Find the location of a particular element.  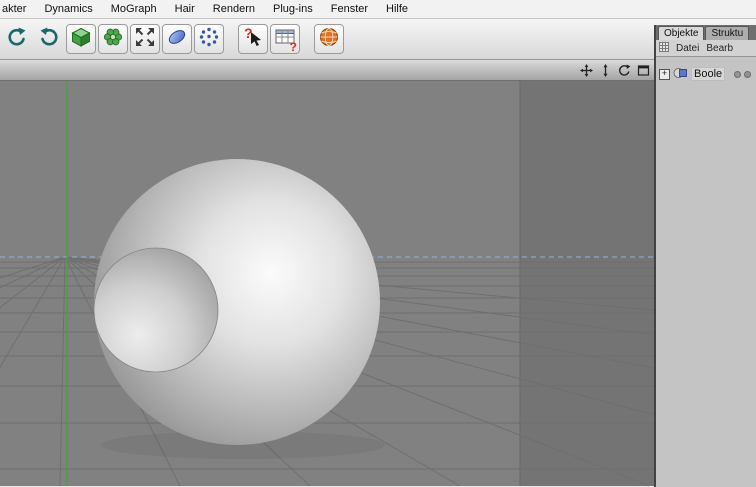

cursor-arrow-icon is located at coordinates (256, 41).